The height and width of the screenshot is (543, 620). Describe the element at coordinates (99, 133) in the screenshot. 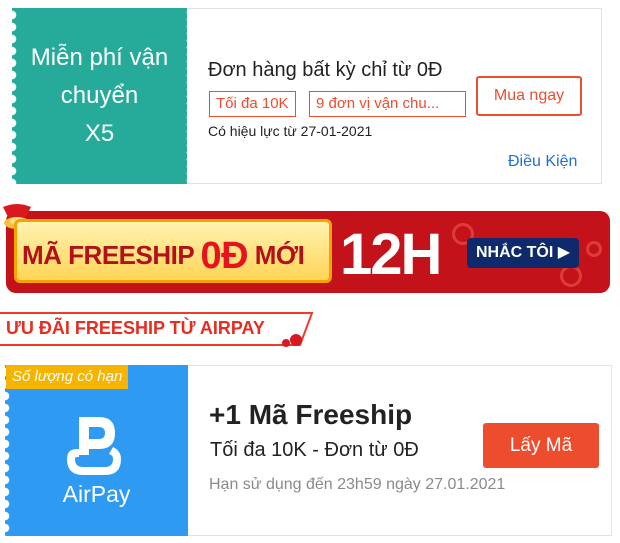

I see `badge-line-3: X5` at that location.